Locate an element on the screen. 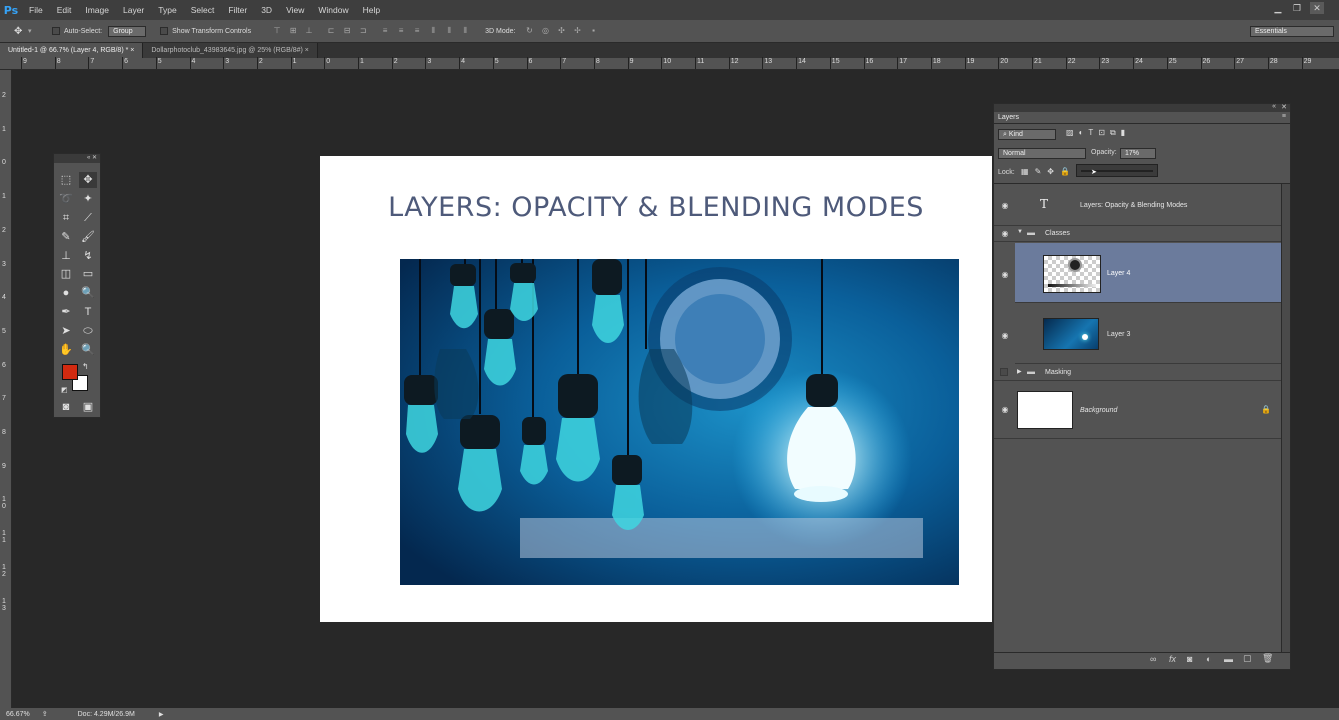 This screenshot has width=1339, height=720. 3d-drag-icon: ✣ is located at coordinates (561, 31).